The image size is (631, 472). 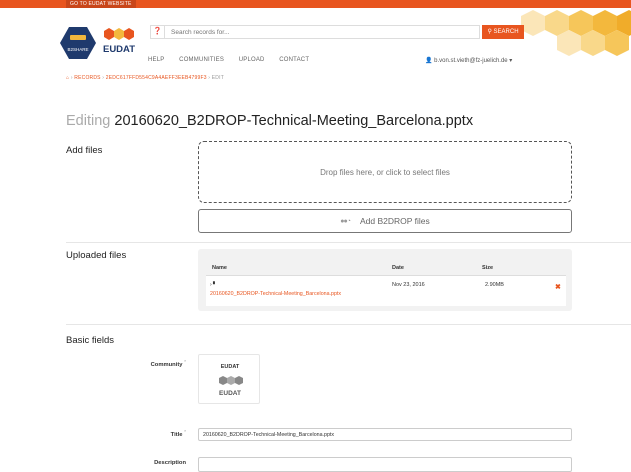 What do you see at coordinates (96, 255) in the screenshot?
I see `uploaded-files-label: Uploaded files` at bounding box center [96, 255].